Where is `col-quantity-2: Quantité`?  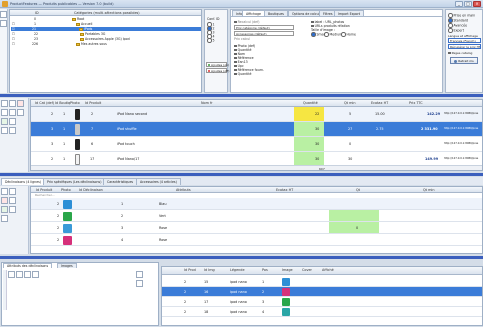
col-quantity-2: Quantité is located at coordinates (242, 74).